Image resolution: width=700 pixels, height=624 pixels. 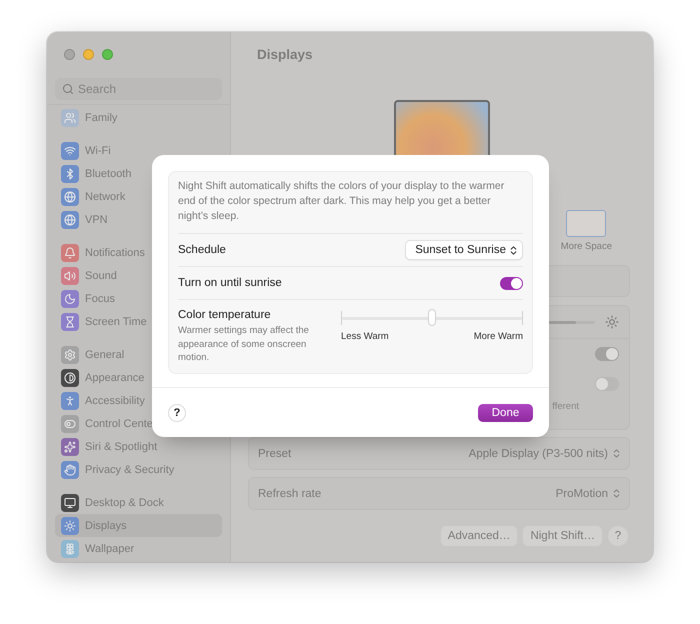 I want to click on option-label: More Space, so click(x=586, y=246).